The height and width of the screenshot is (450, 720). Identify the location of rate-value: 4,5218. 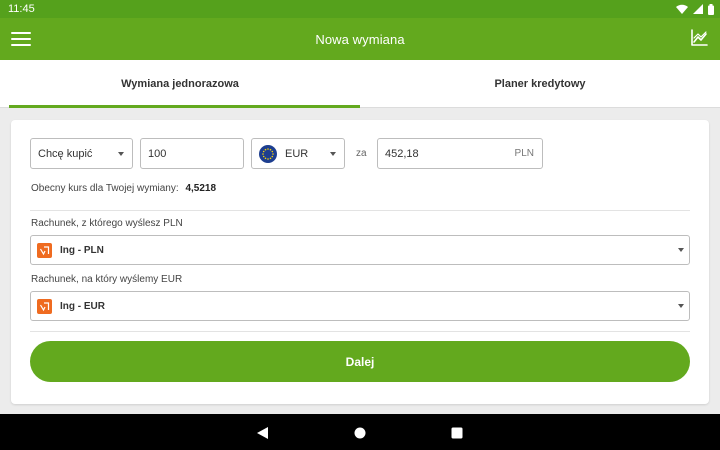
(201, 188).